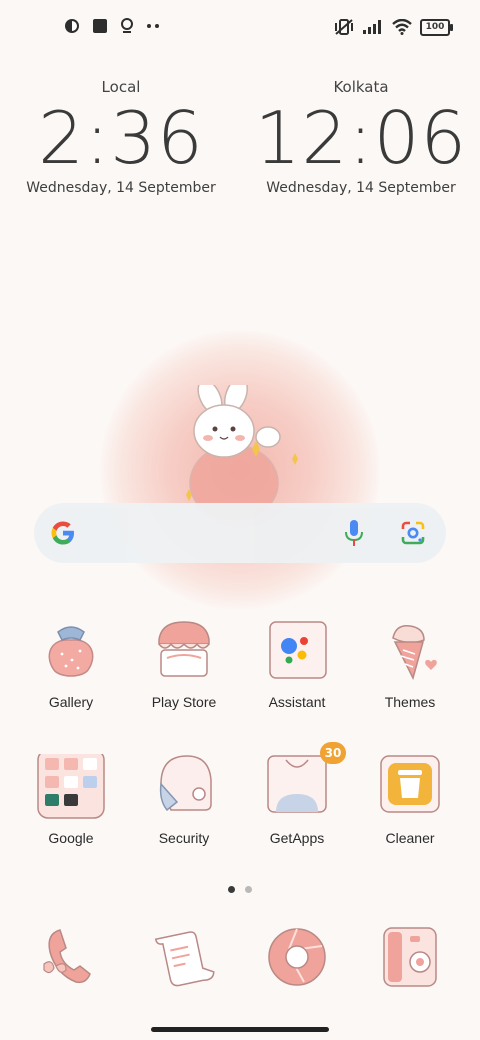  Describe the element at coordinates (71, 957) in the screenshot. I see `phone-icon` at that location.